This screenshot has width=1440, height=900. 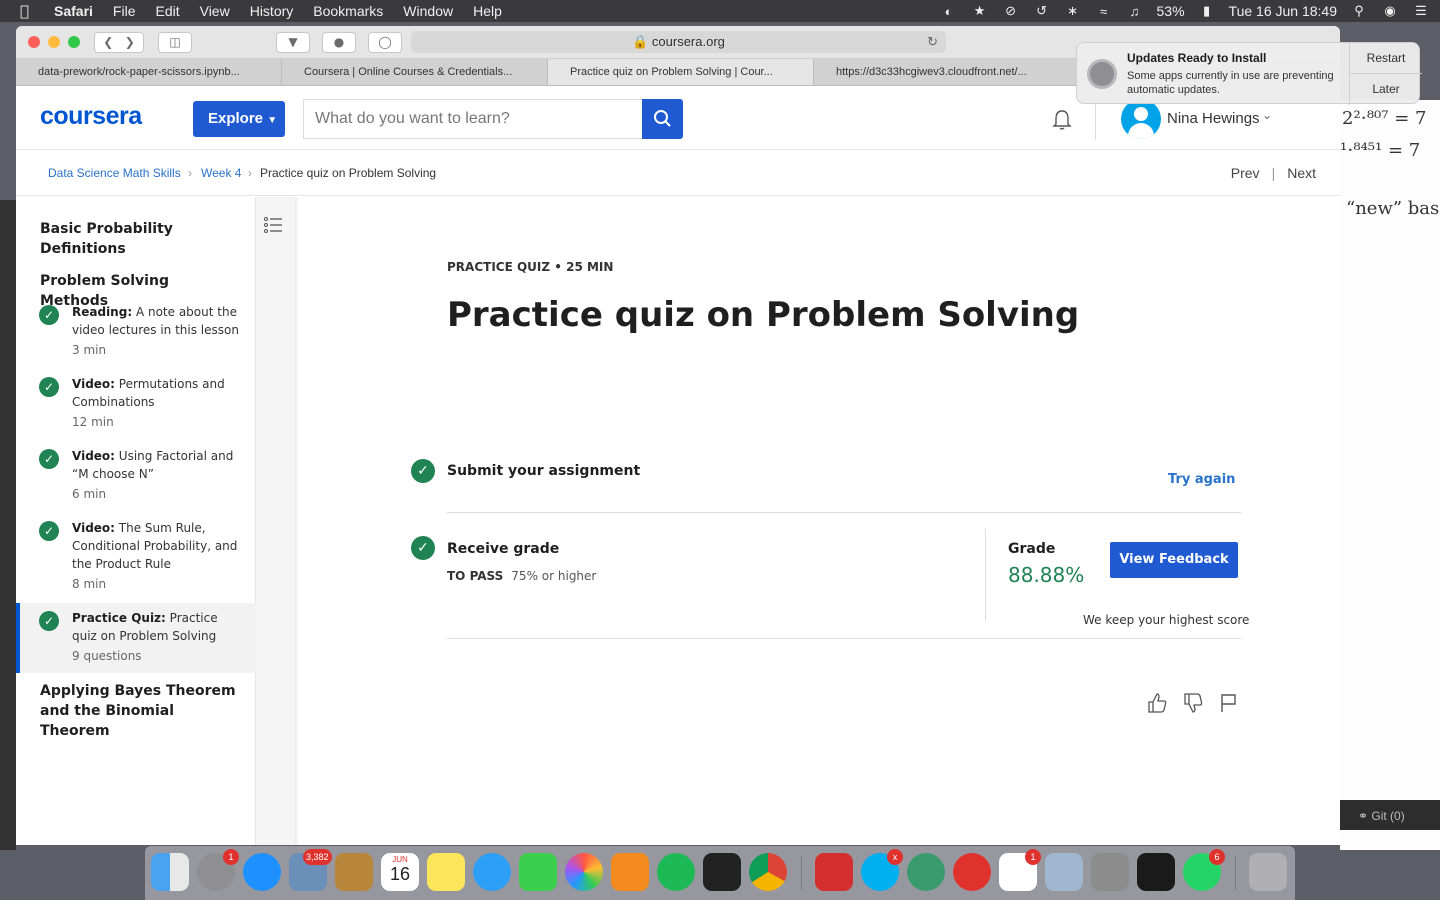 I want to click on git-icon: ⚭, so click(x=1365, y=816).